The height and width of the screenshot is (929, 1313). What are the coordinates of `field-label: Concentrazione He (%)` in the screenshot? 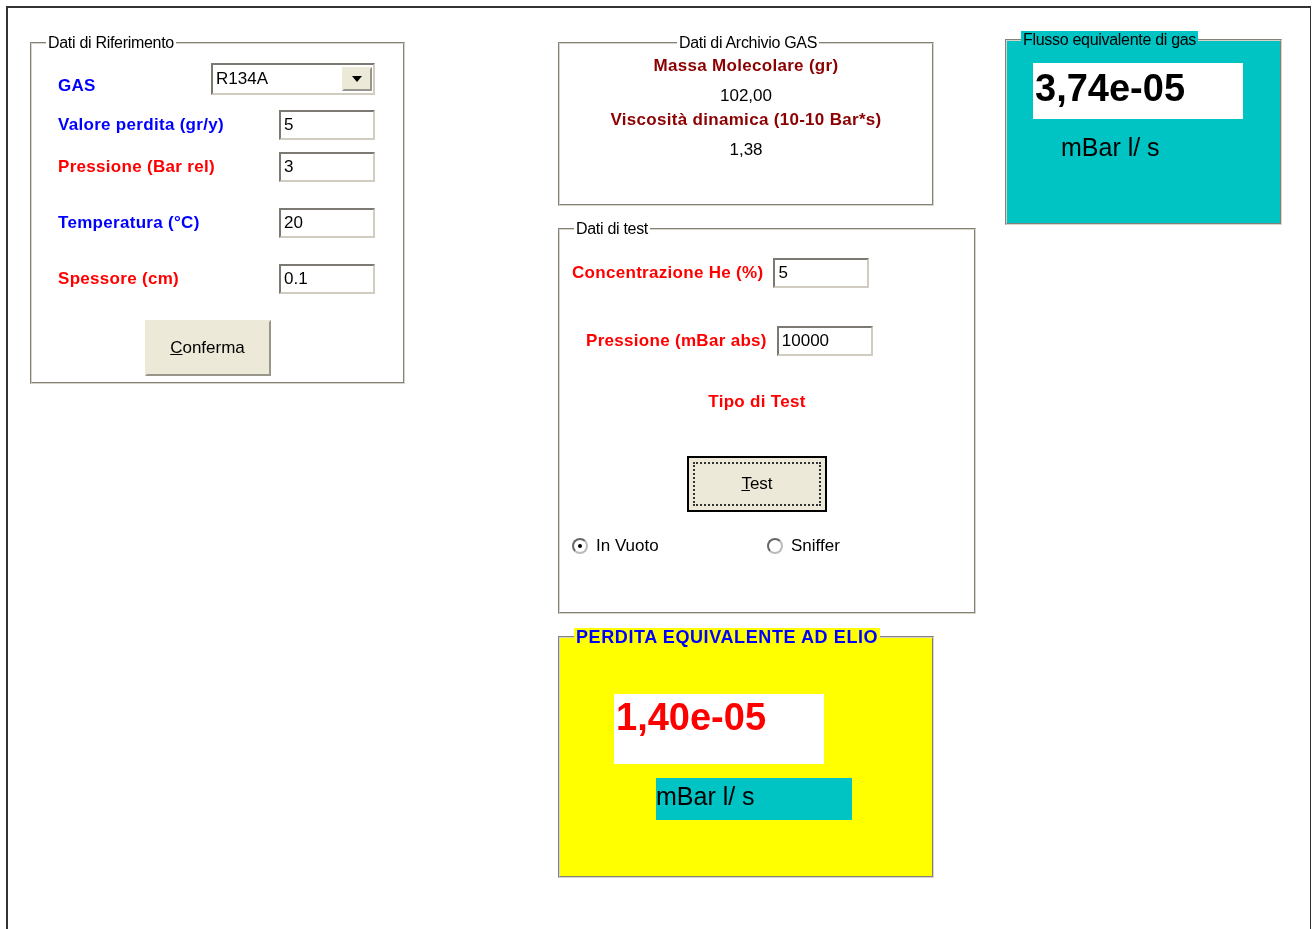 It's located at (668, 273).